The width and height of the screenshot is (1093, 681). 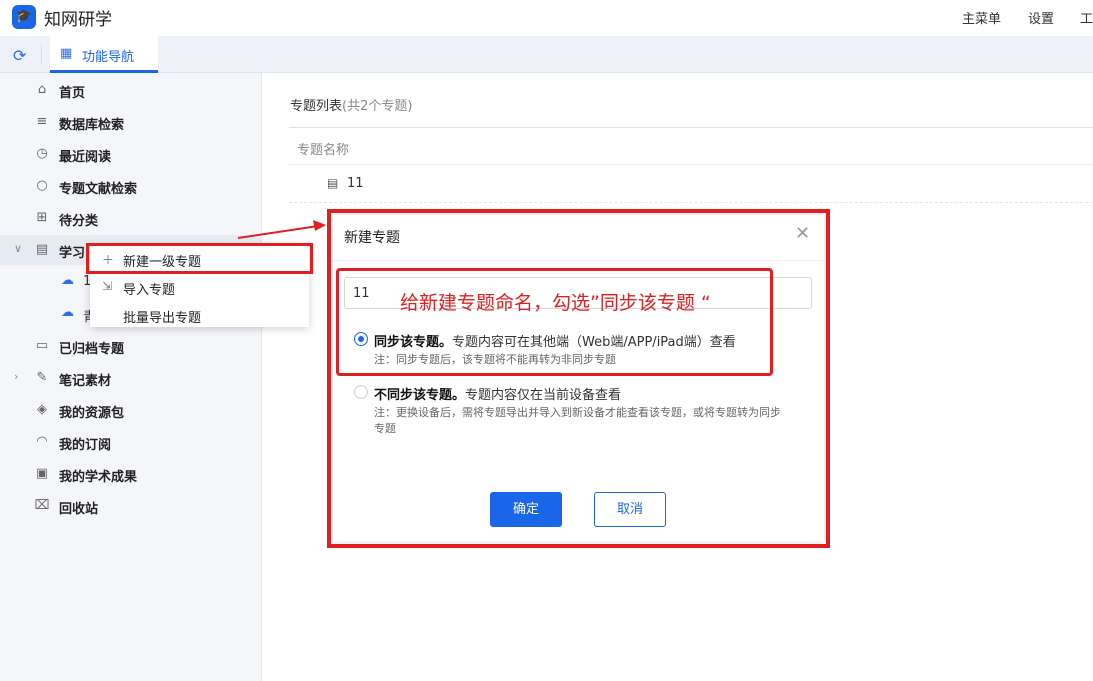 I want to click on arrow-head, so click(x=319, y=225).